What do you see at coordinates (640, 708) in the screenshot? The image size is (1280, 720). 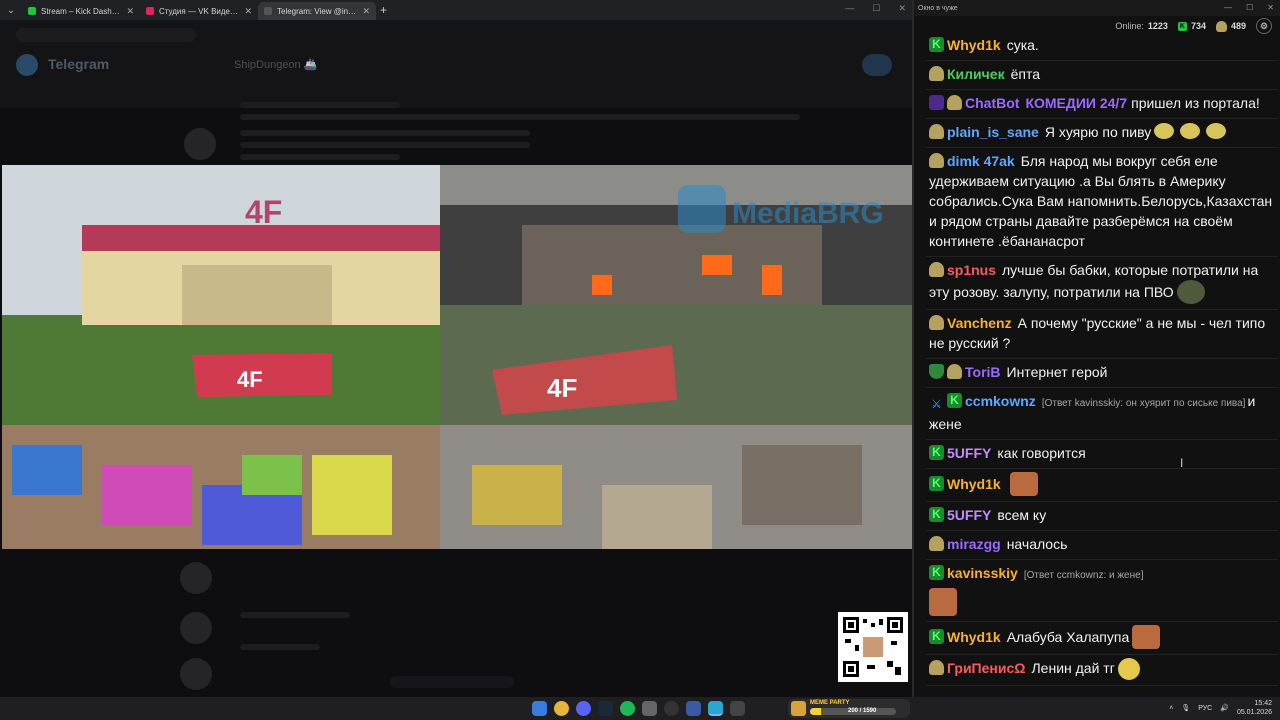 I see `taskbar: ˄ 🎙 РУС 🔊 15:42 05.01.2026` at bounding box center [640, 708].